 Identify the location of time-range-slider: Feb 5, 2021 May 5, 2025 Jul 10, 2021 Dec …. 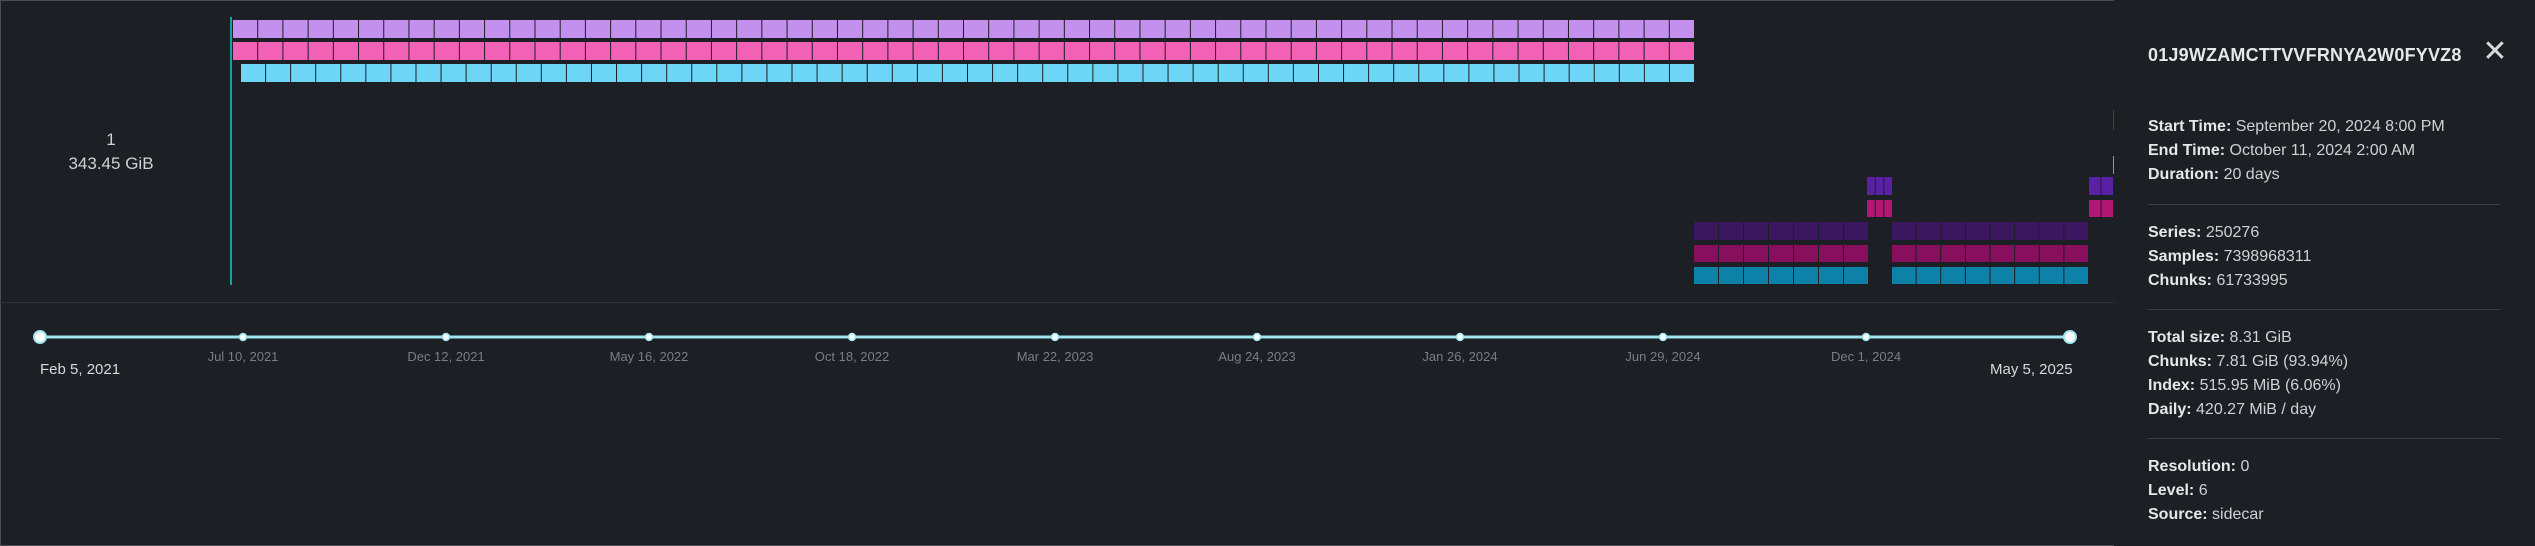
(1057, 350).